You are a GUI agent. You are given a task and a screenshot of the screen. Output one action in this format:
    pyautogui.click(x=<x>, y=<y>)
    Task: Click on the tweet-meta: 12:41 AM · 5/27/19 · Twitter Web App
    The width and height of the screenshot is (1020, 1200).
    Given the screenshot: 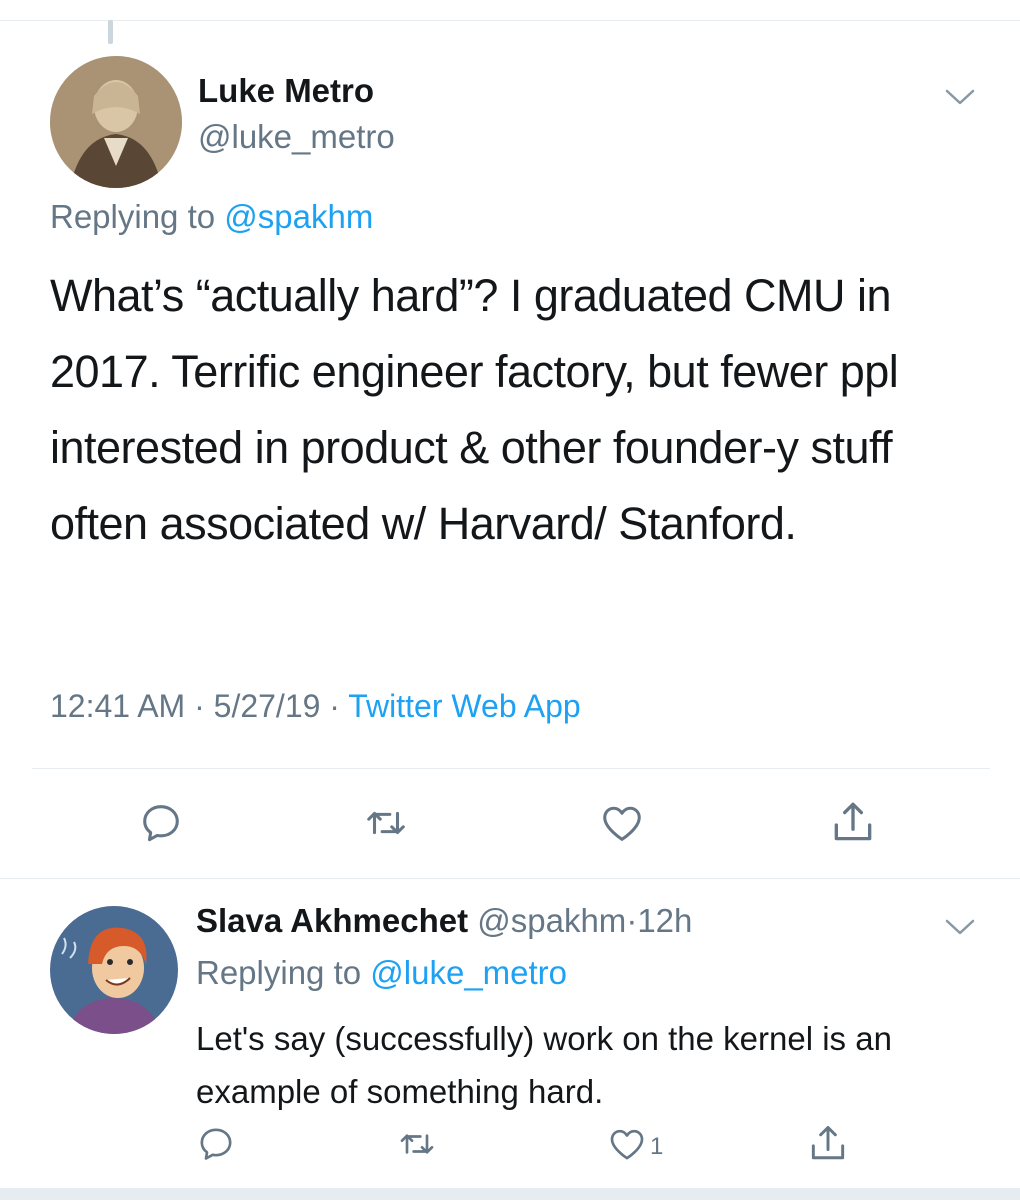 What is the action you would take?
    pyautogui.click(x=315, y=706)
    